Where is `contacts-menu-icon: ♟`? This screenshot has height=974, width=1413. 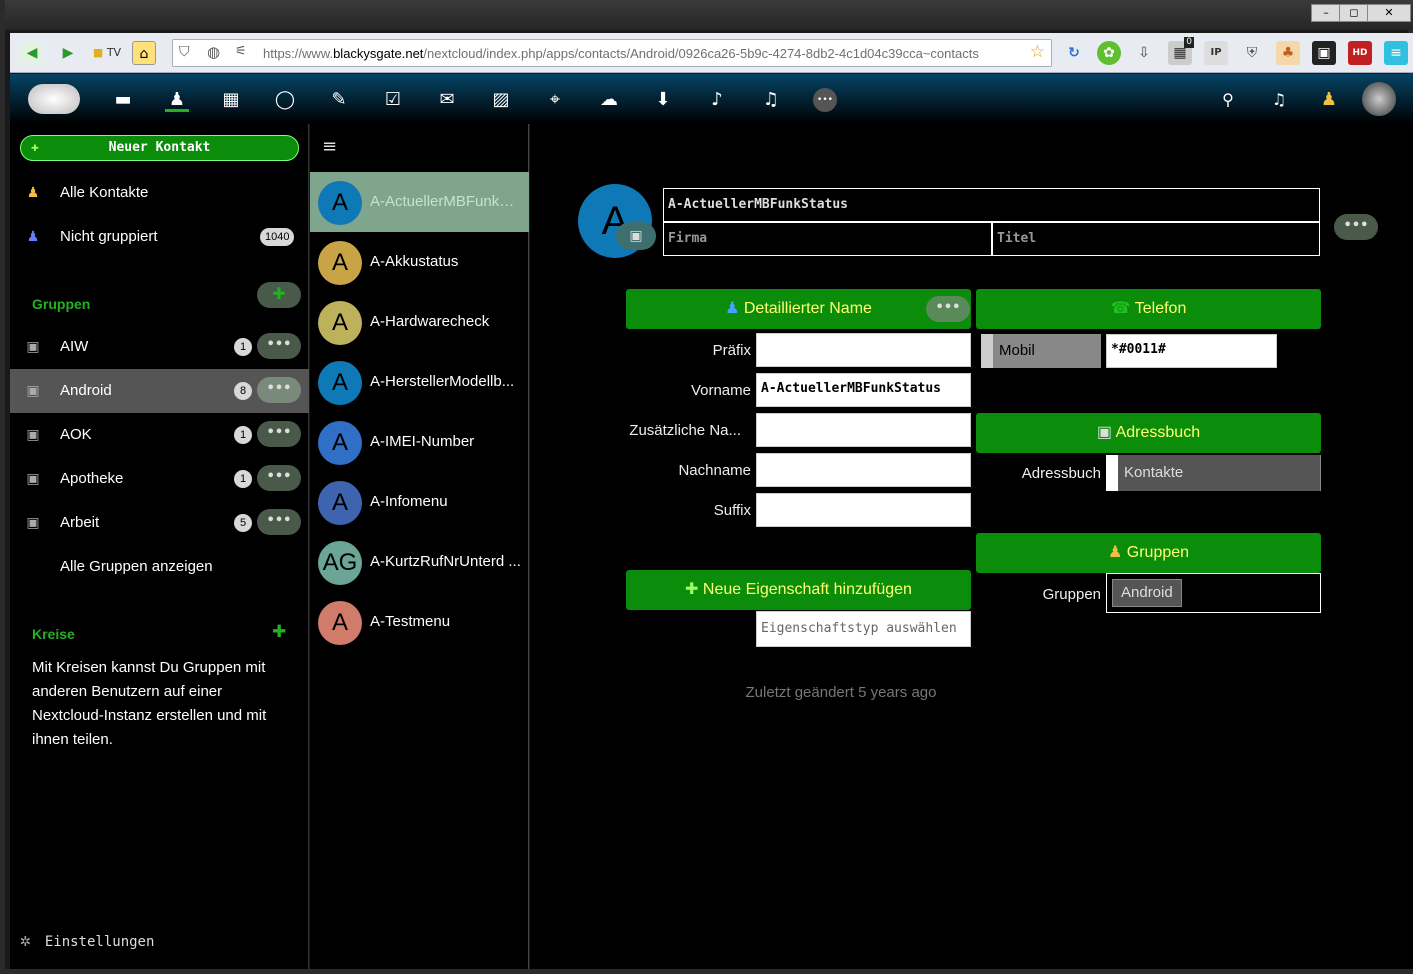
contacts-menu-icon: ♟ is located at coordinates (1329, 100).